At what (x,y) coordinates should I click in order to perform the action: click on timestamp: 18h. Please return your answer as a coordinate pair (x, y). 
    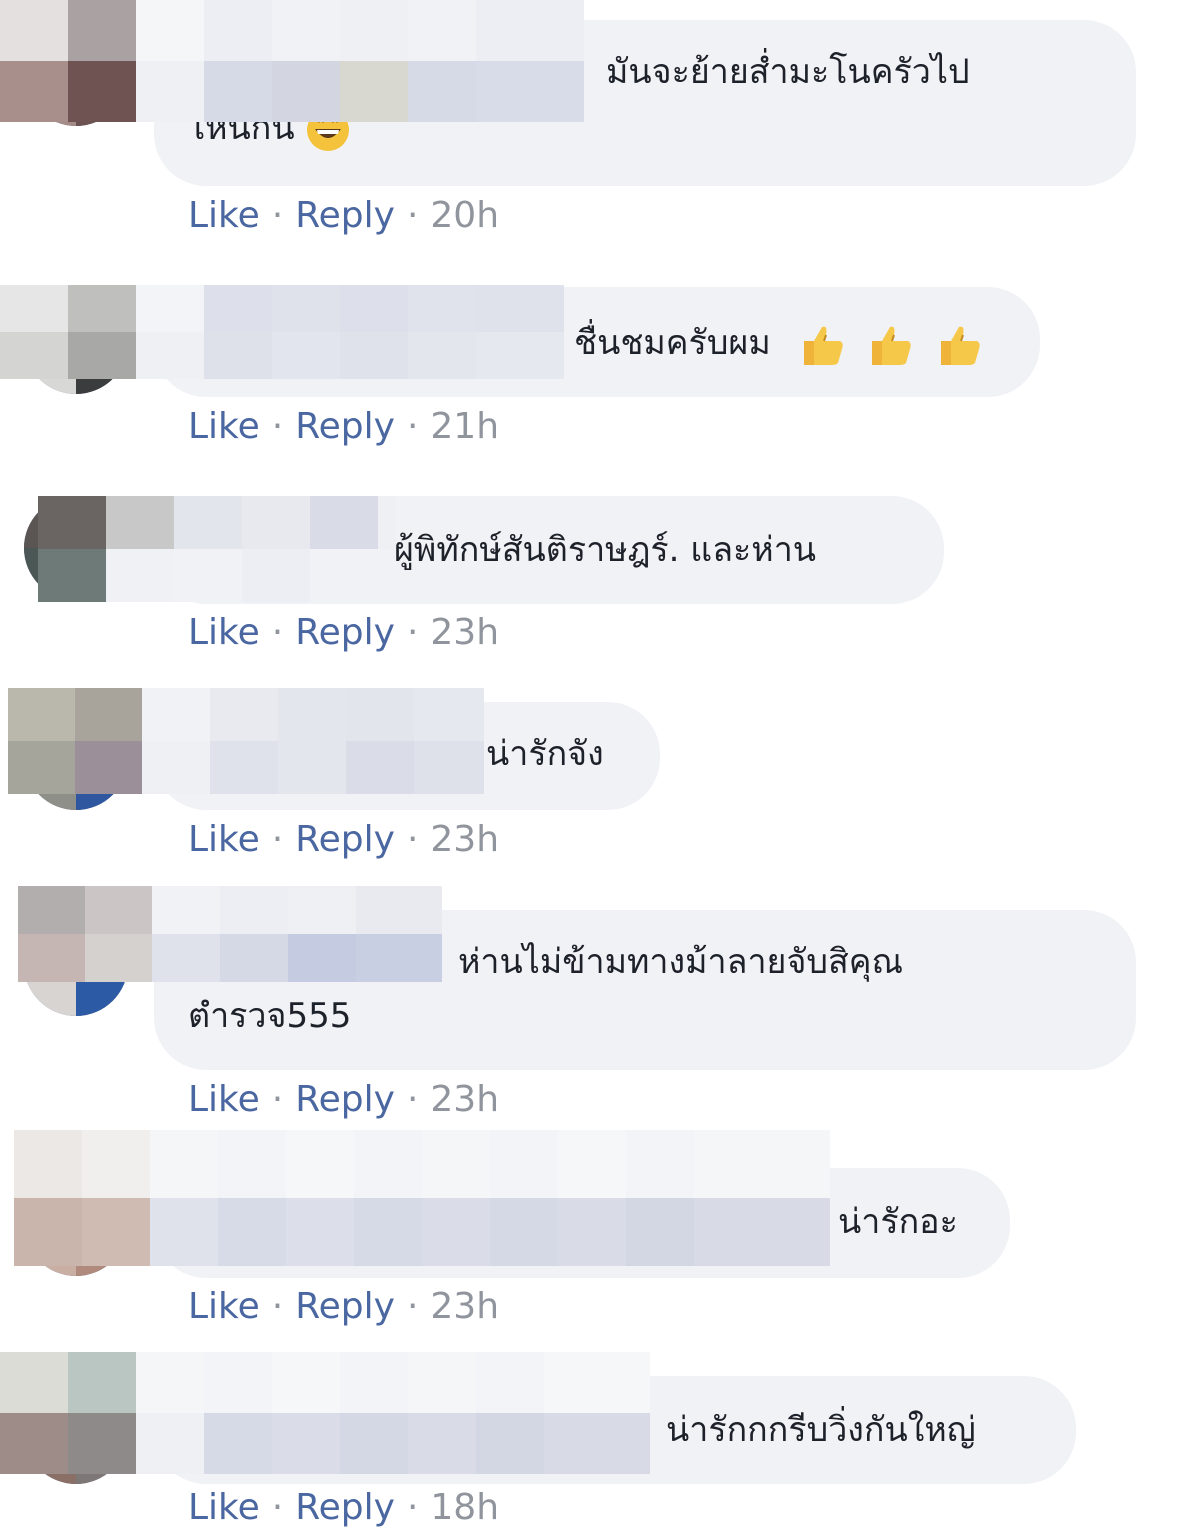
    Looking at the image, I should click on (464, 1507).